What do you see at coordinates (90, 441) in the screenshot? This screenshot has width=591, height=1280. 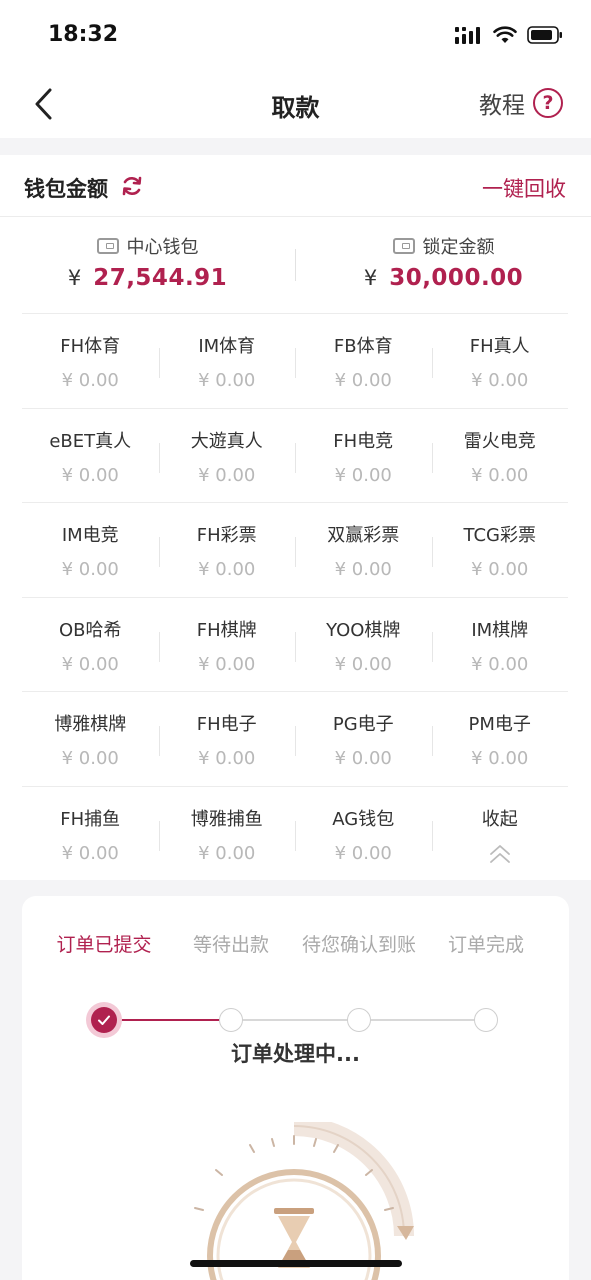 I see `venue-name: eBET真人` at bounding box center [90, 441].